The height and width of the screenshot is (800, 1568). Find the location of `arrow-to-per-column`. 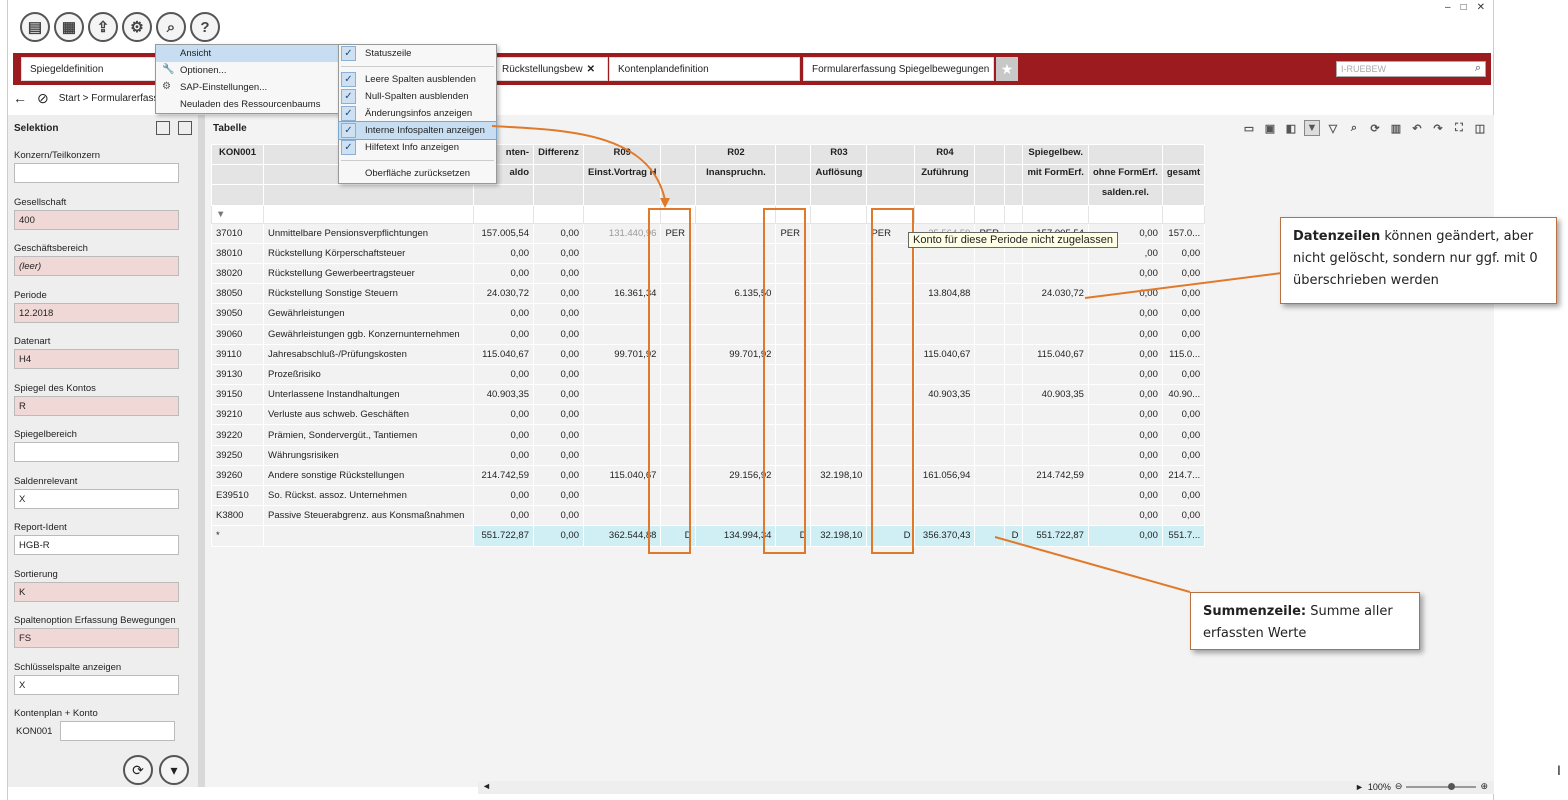

arrow-to-per-column is located at coordinates (578, 163).